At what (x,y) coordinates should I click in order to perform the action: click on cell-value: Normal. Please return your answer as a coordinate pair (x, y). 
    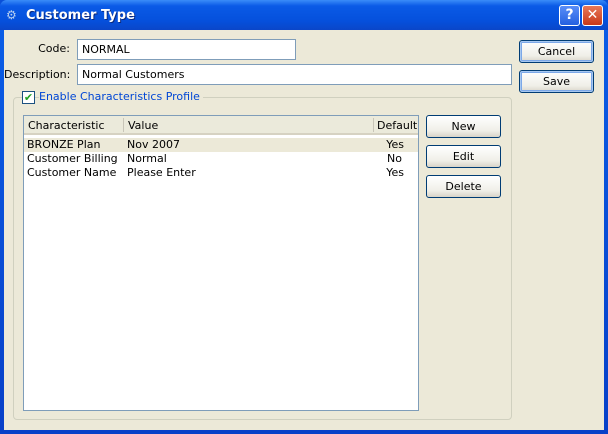
    Looking at the image, I should click on (147, 158).